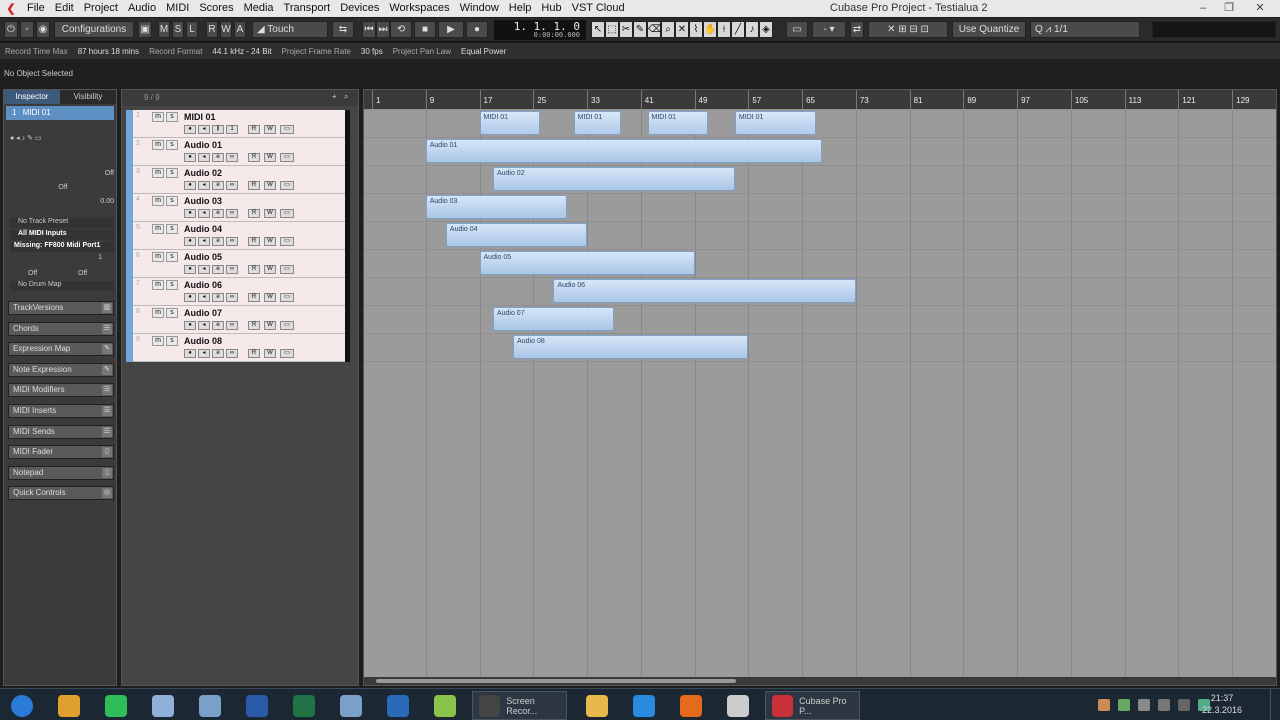 The width and height of the screenshot is (1280, 720). Describe the element at coordinates (238, 348) in the screenshot. I see `track-row: 9 m s Audio 08 ● ◂ e ∞ R W ▭` at that location.